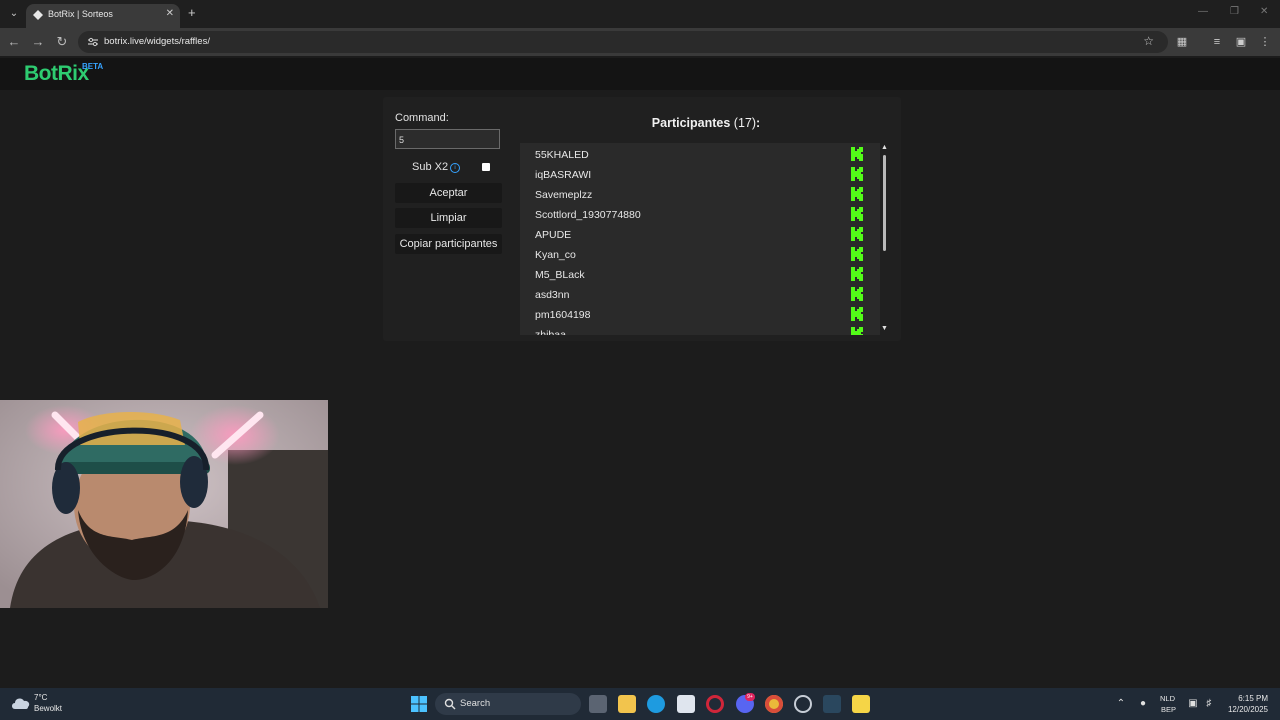 Image resolution: width=1280 pixels, height=720 pixels. What do you see at coordinates (640, 74) in the screenshot?
I see `site-header: BotRix BETA` at bounding box center [640, 74].